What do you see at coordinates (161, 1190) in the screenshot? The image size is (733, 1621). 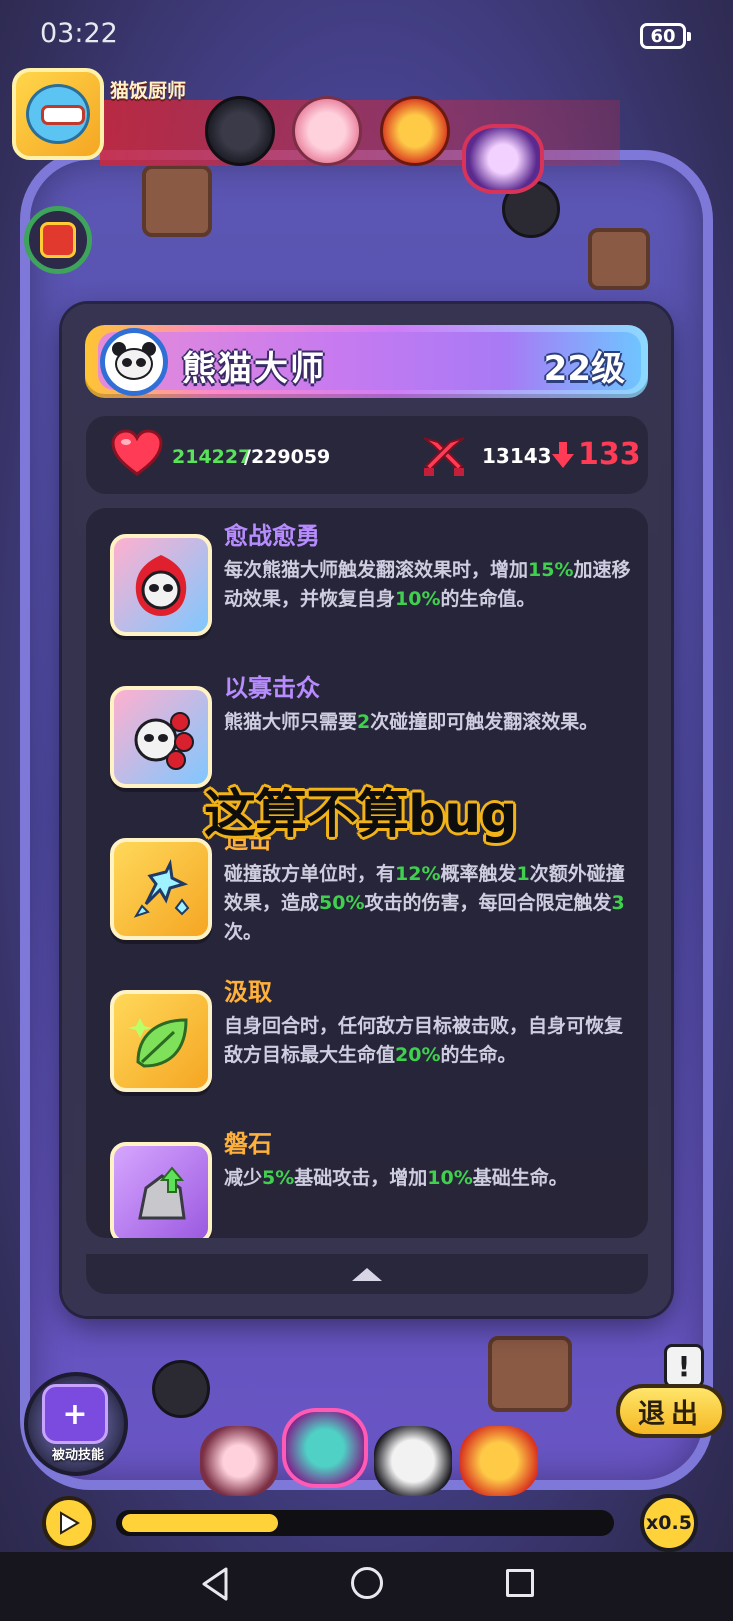 I see `rock-icon` at bounding box center [161, 1190].